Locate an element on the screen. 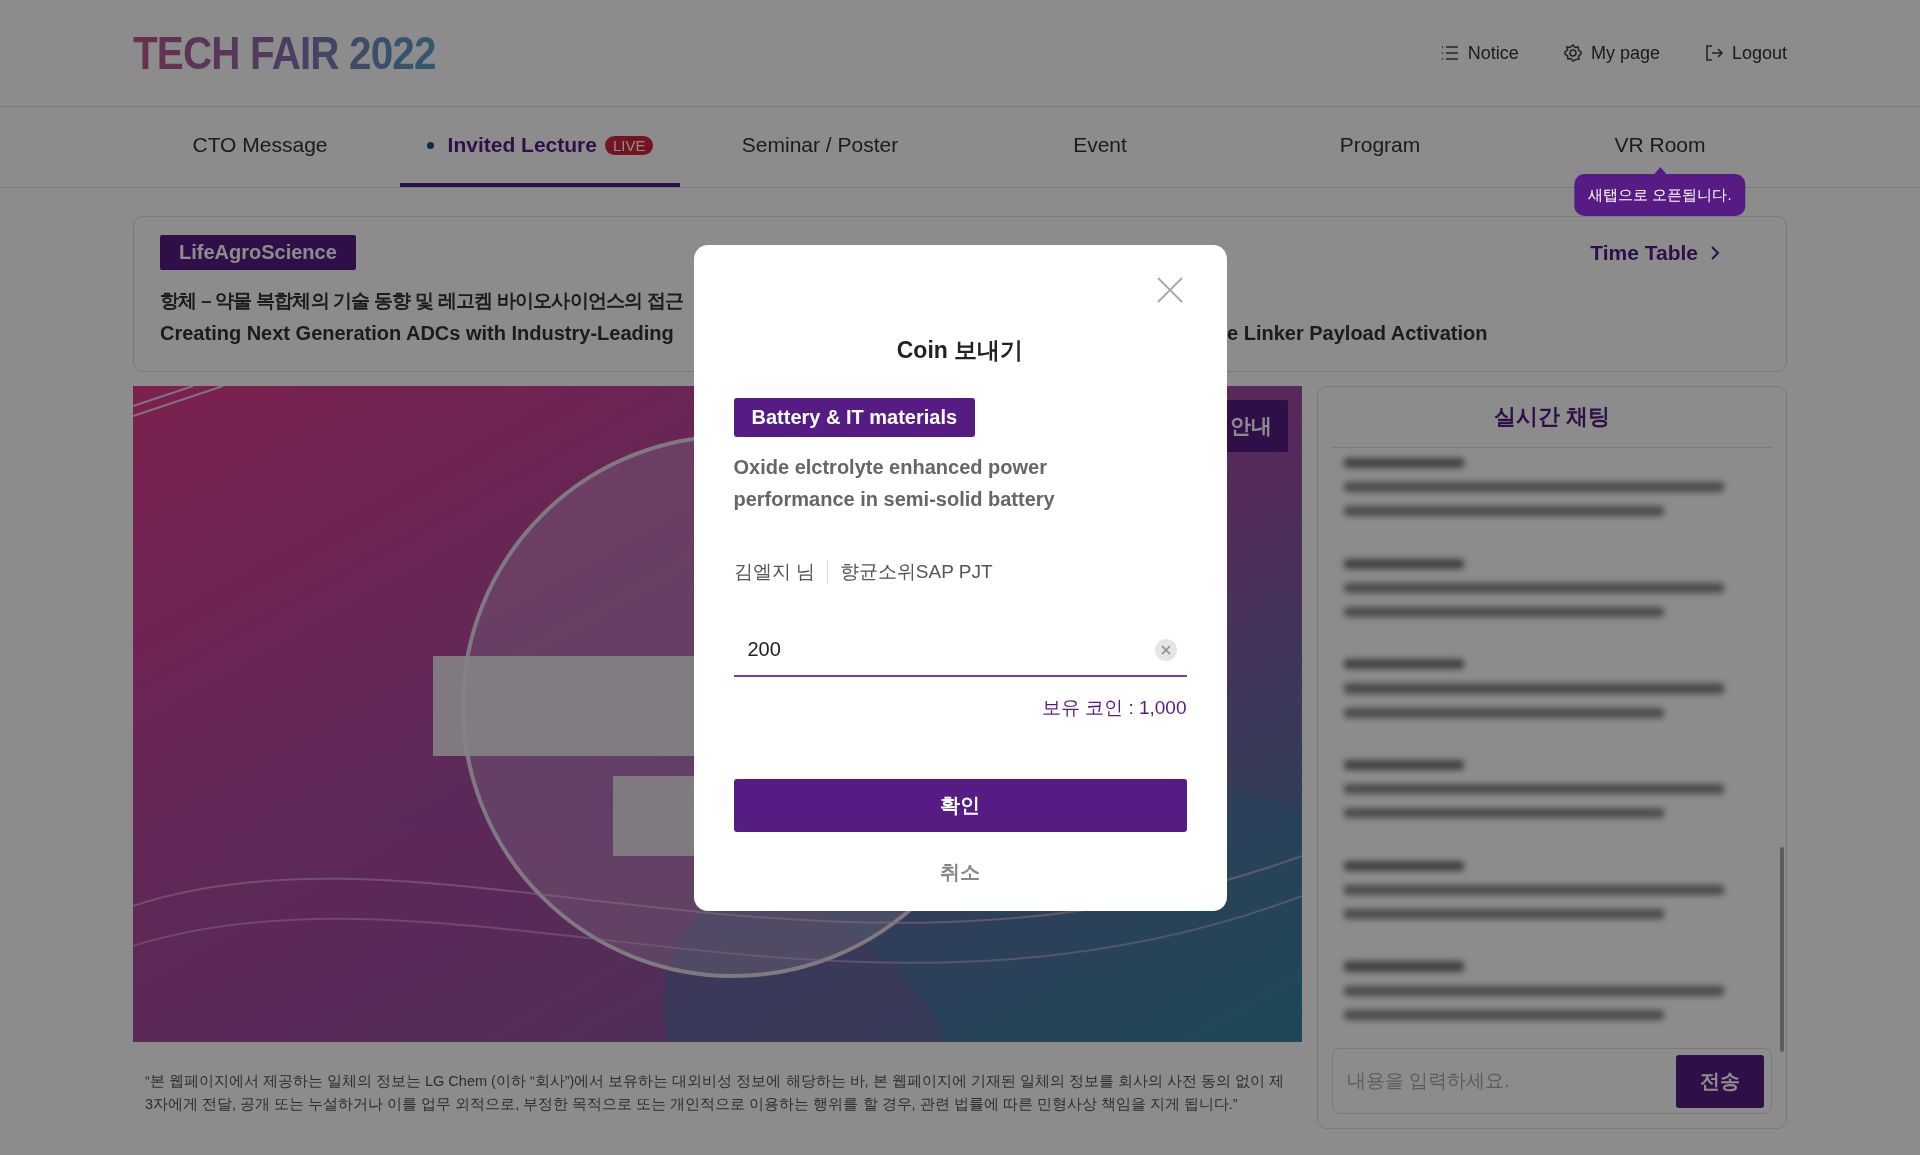  recipient-name: 김엘지 님 is located at coordinates (774, 571).